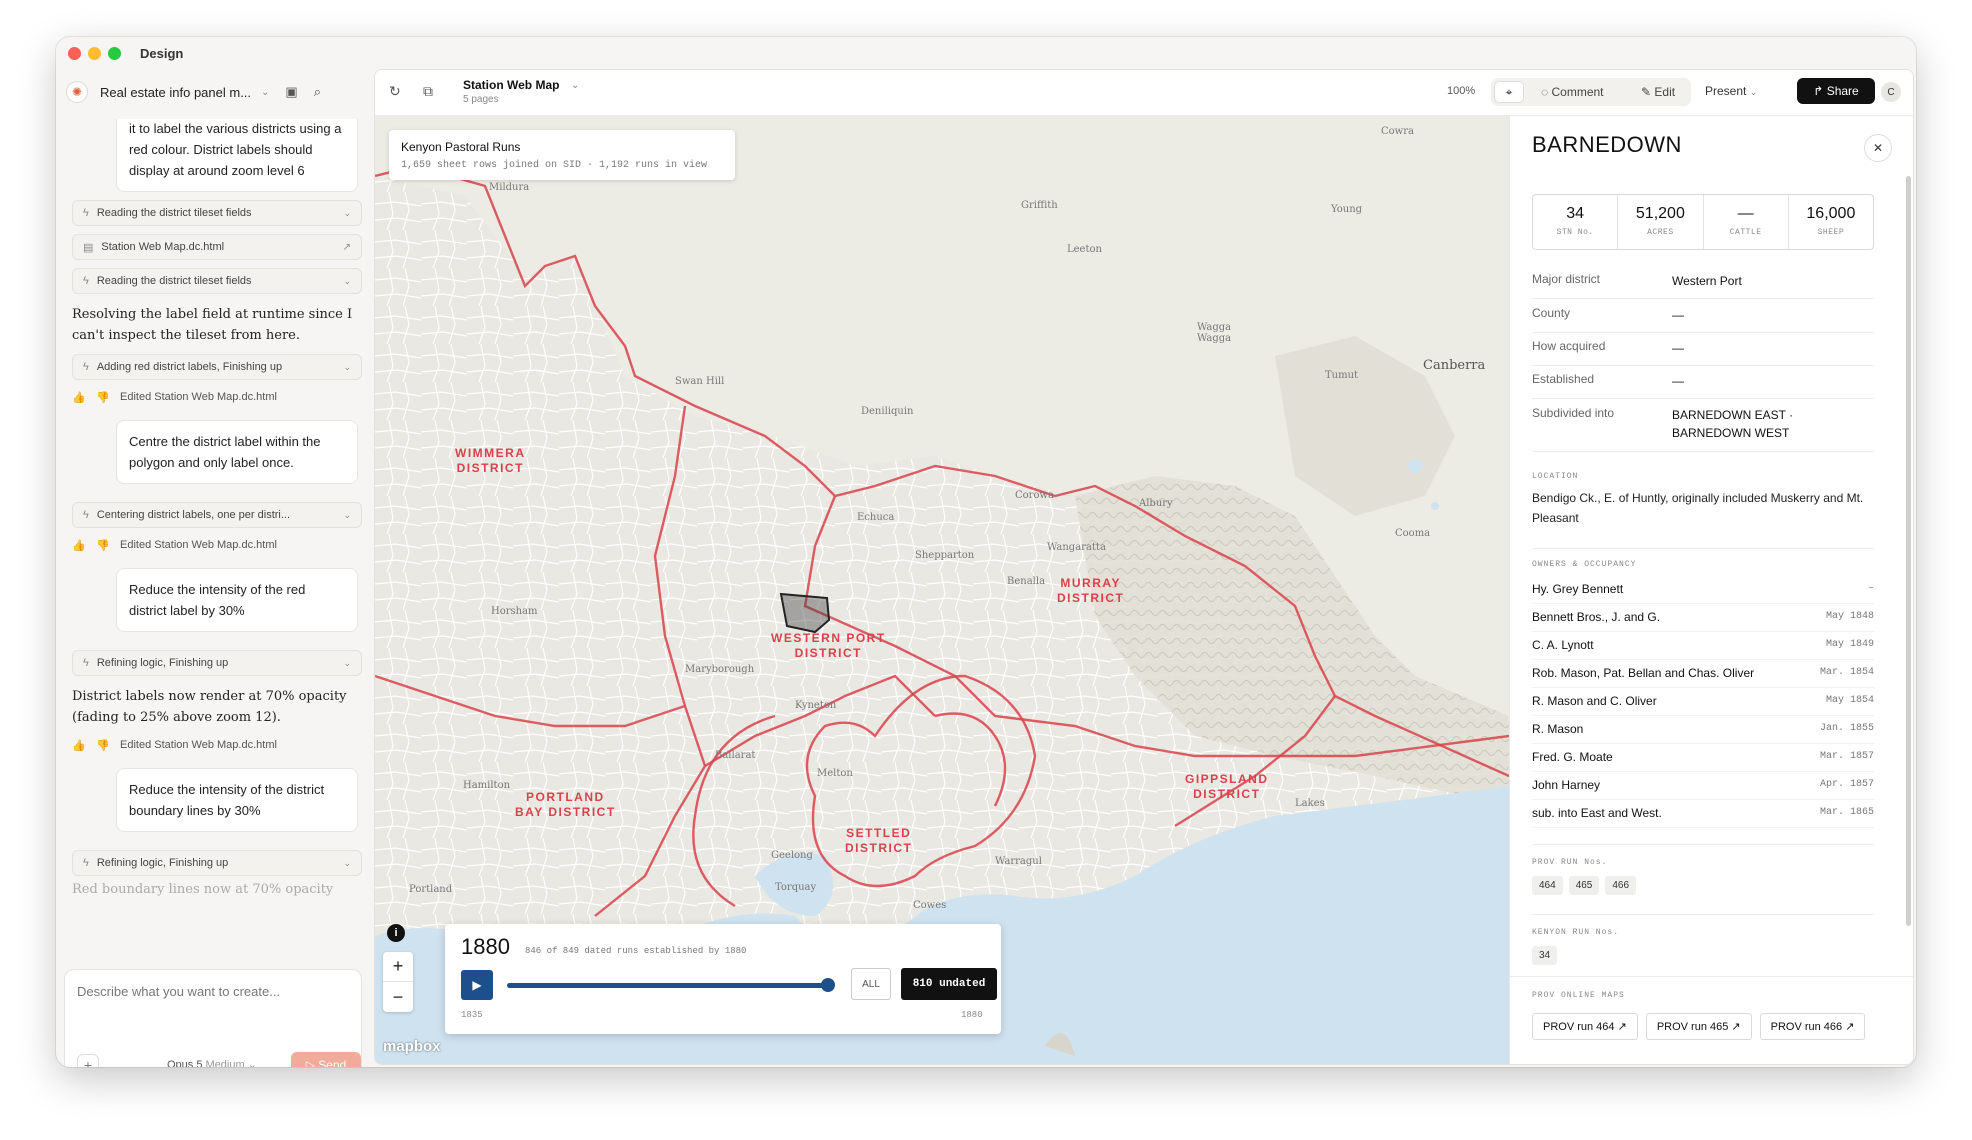 Image resolution: width=1972 pixels, height=1140 pixels. Describe the element at coordinates (1578, 589) in the screenshot. I see `owner-name: Hy. Grey Bennett` at that location.